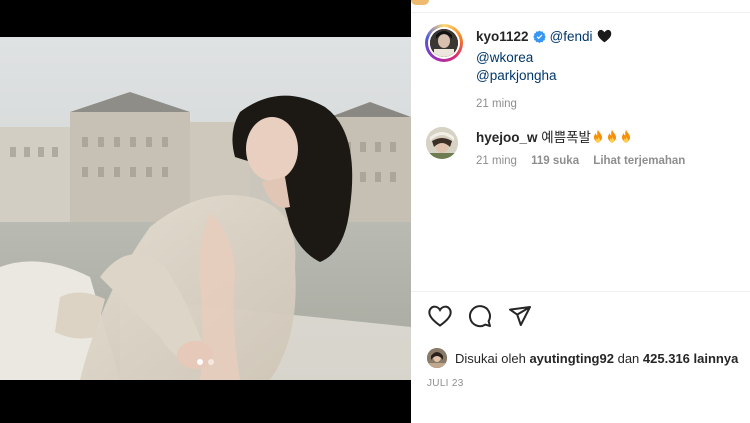  What do you see at coordinates (437, 358) in the screenshot?
I see `liker-avatar` at bounding box center [437, 358].